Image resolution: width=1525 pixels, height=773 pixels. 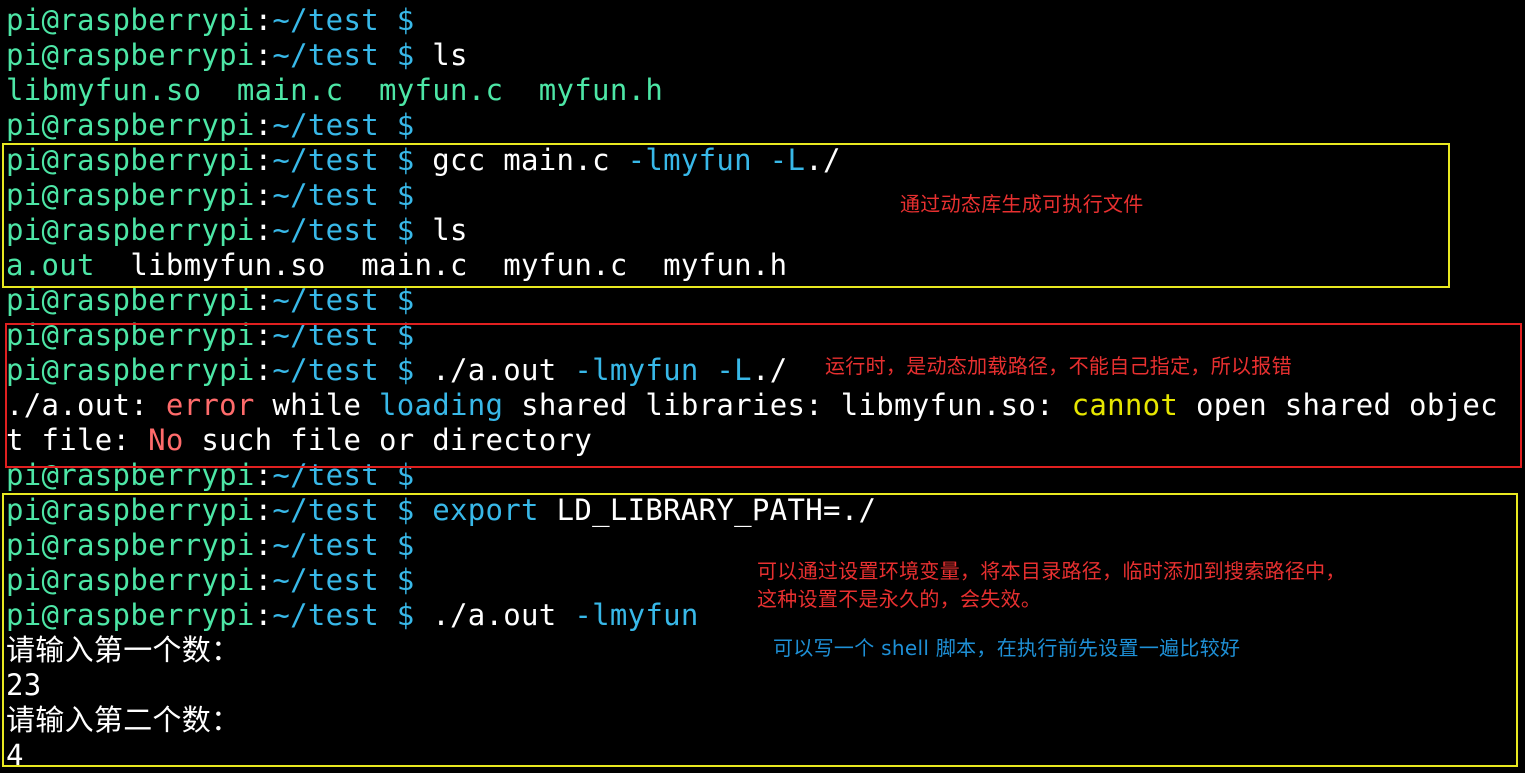 What do you see at coordinates (441, 55) in the screenshot?
I see `command-text: ls` at bounding box center [441, 55].